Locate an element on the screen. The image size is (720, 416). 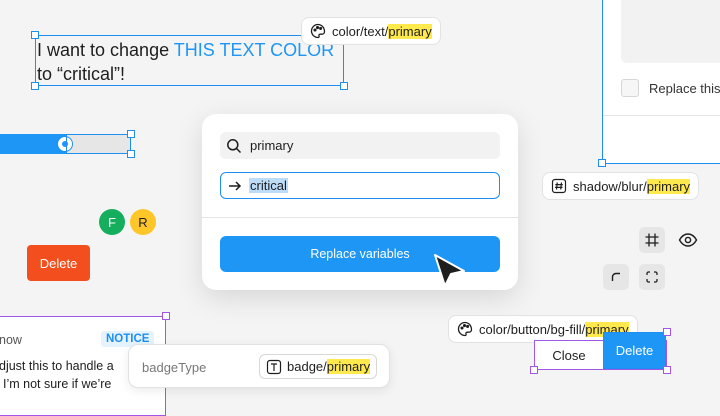
modal-divider is located at coordinates (360, 217).